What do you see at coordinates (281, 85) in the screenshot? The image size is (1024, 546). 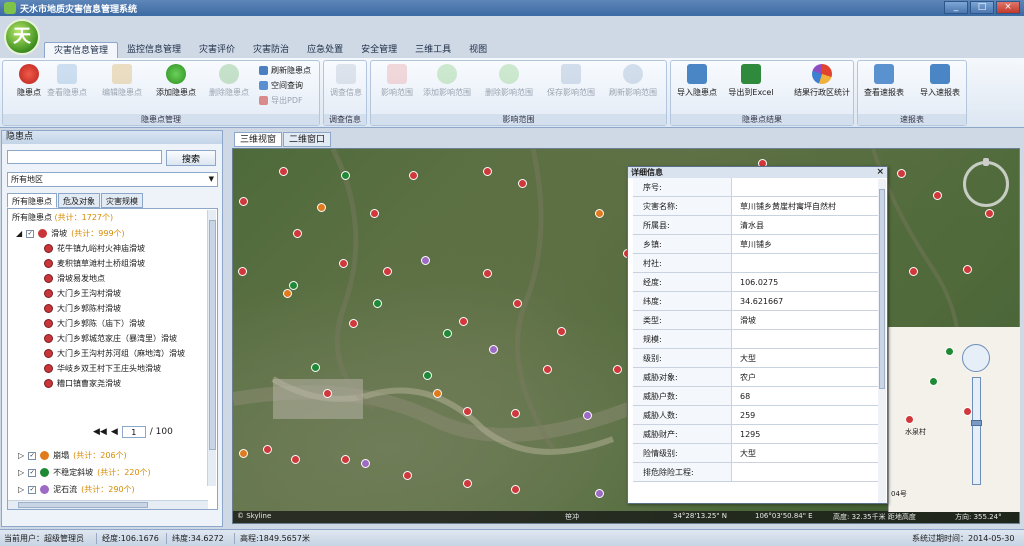 I see `spatial-query-button: 空间查询` at bounding box center [281, 85].